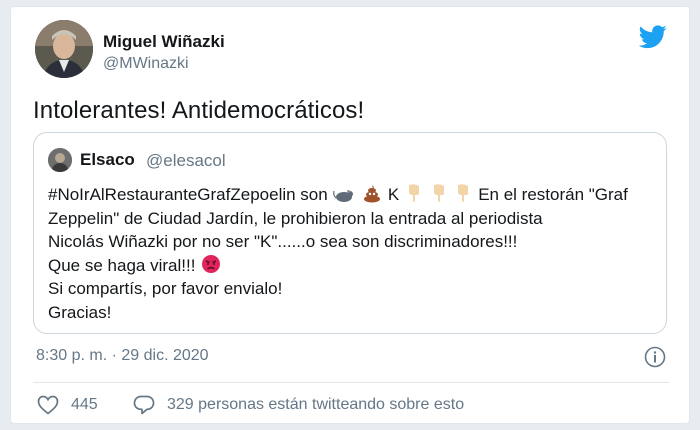  What do you see at coordinates (67, 405) in the screenshot?
I see `like-button: 445` at bounding box center [67, 405].